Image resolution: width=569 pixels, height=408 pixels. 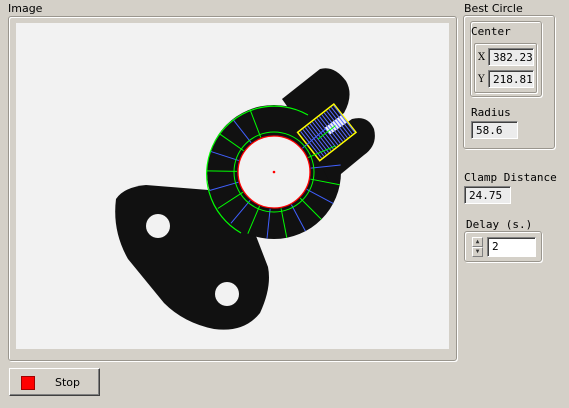 I want to click on base-hole-top, so click(x=158, y=226).